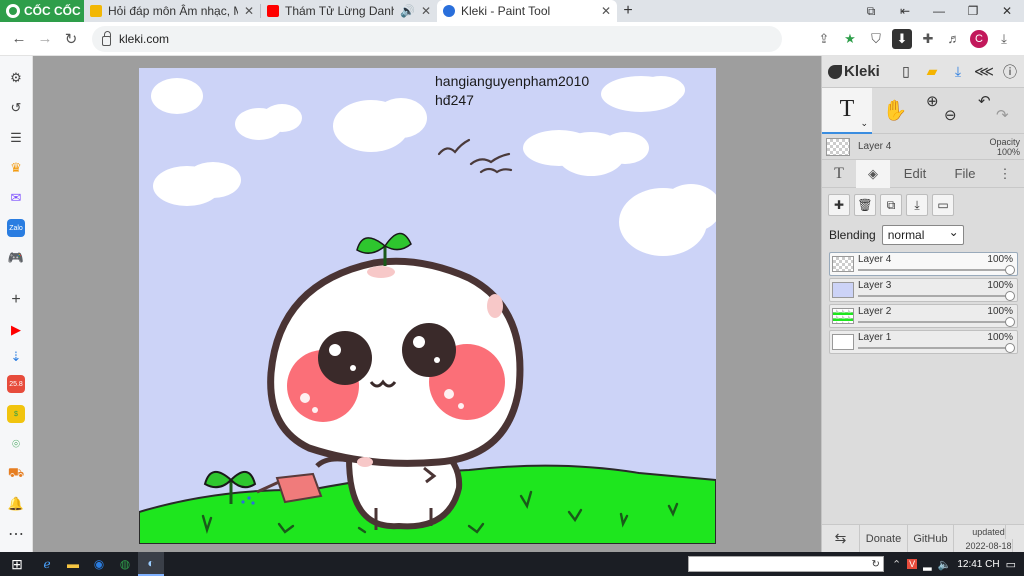  What do you see at coordinates (151, 564) in the screenshot?
I see `kleki-taskbar-icon: ◐` at bounding box center [151, 564].